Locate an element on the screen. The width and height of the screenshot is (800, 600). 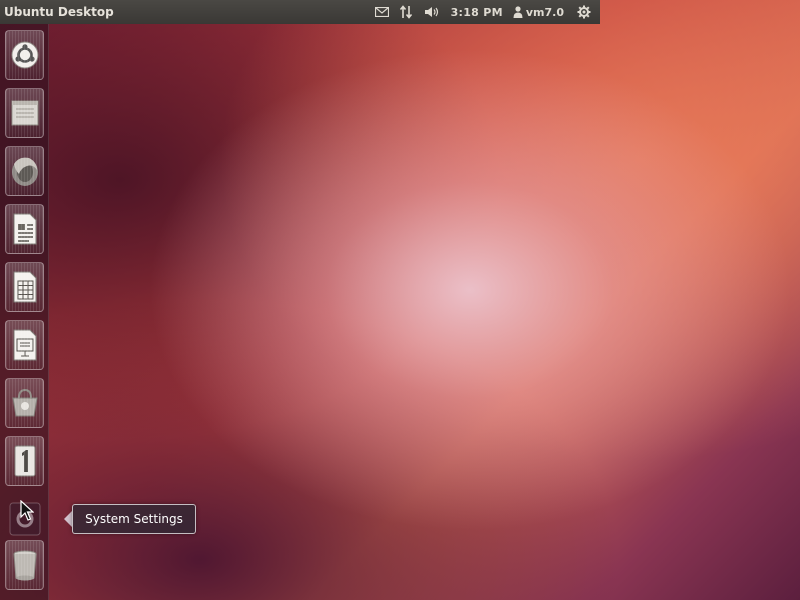
clock-indicator: 3:18 PM is located at coordinates (477, 12).